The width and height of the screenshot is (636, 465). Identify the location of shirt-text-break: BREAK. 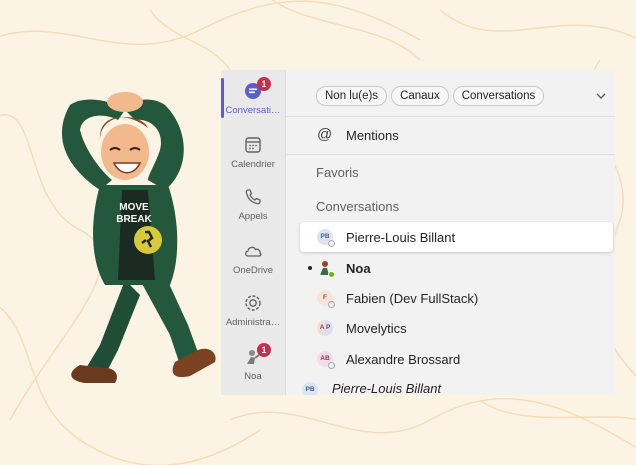
(134, 219).